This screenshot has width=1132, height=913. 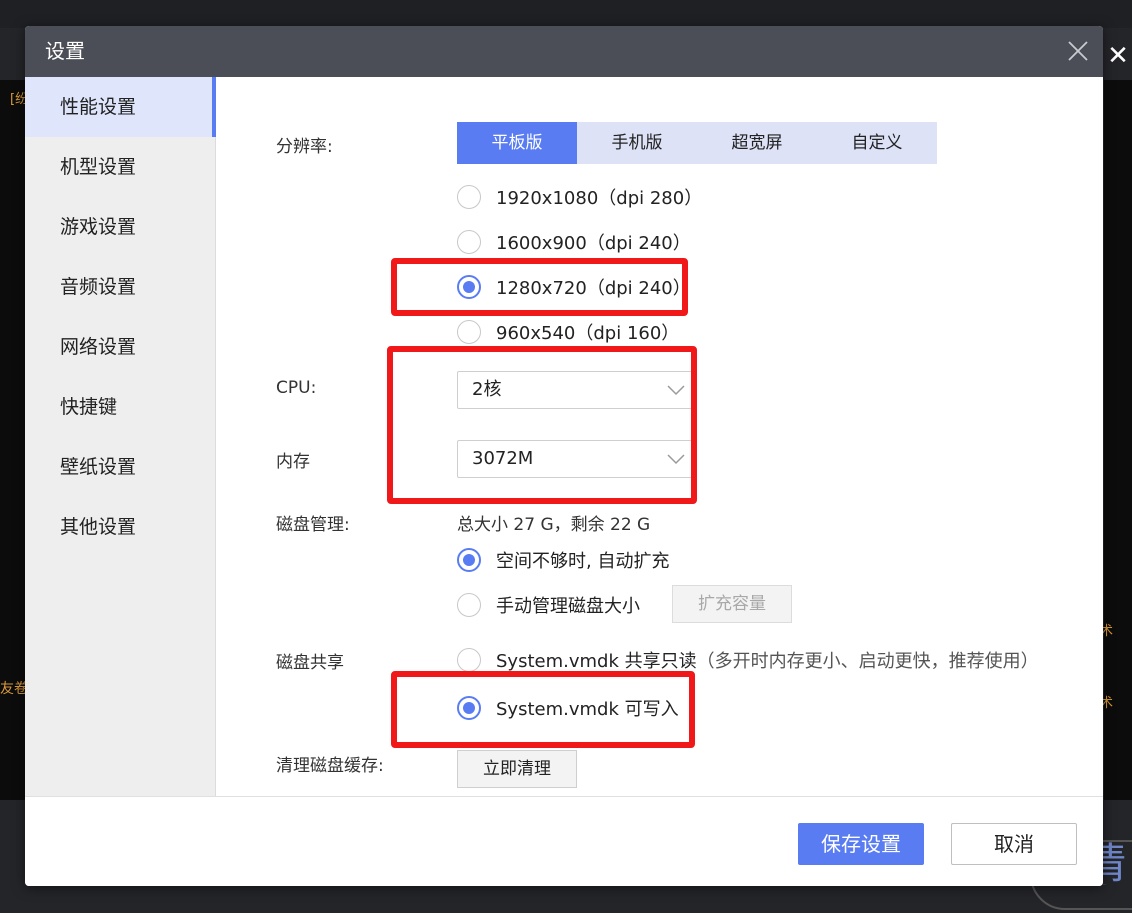 I want to click on tab-custom: 自定义, so click(x=877, y=143).